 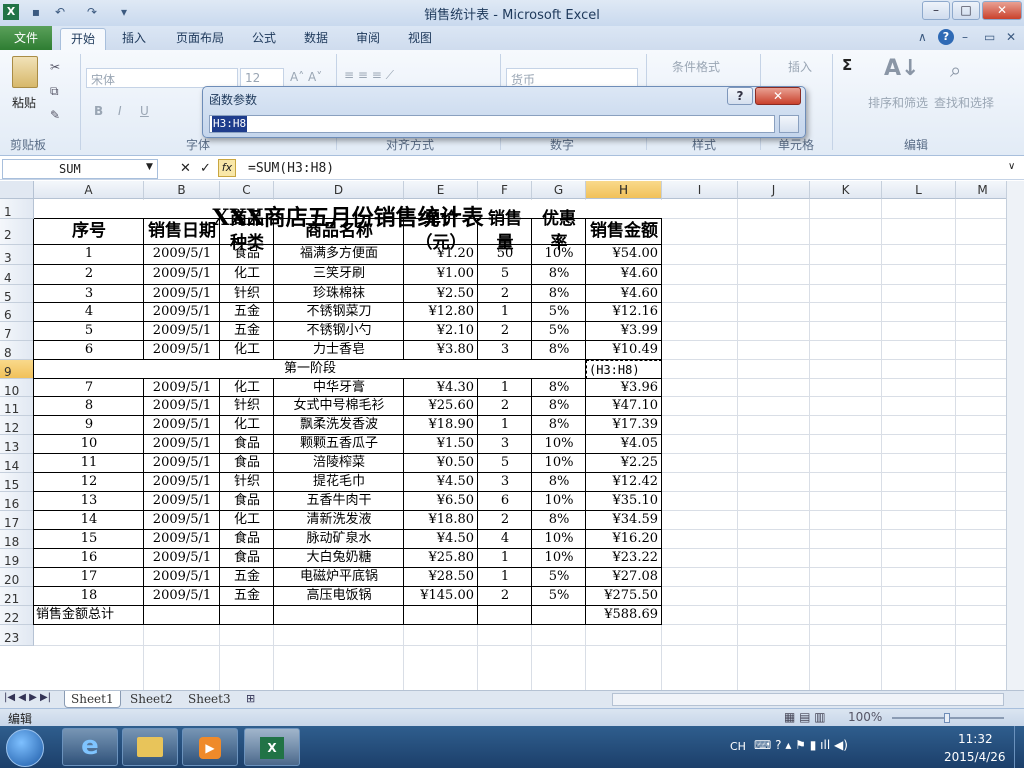 What do you see at coordinates (922, 37) in the screenshot?
I see `ribbon-collapse-icon: ∧` at bounding box center [922, 37].